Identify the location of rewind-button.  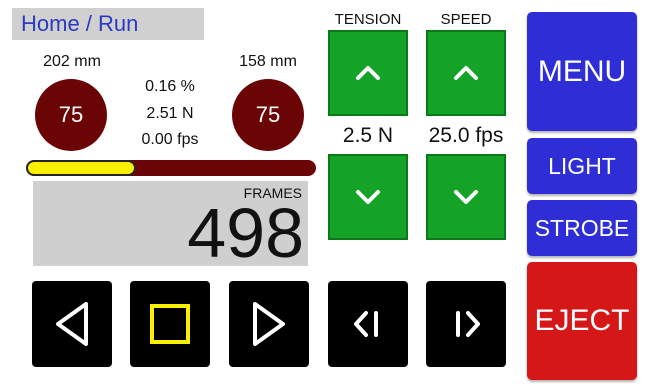
(72, 324).